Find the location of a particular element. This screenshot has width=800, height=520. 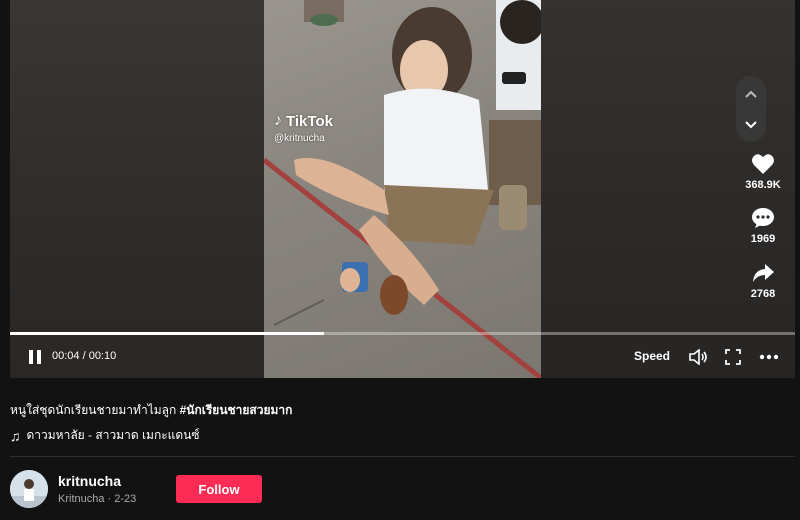

like-action: 368.9K is located at coordinates (763, 172).